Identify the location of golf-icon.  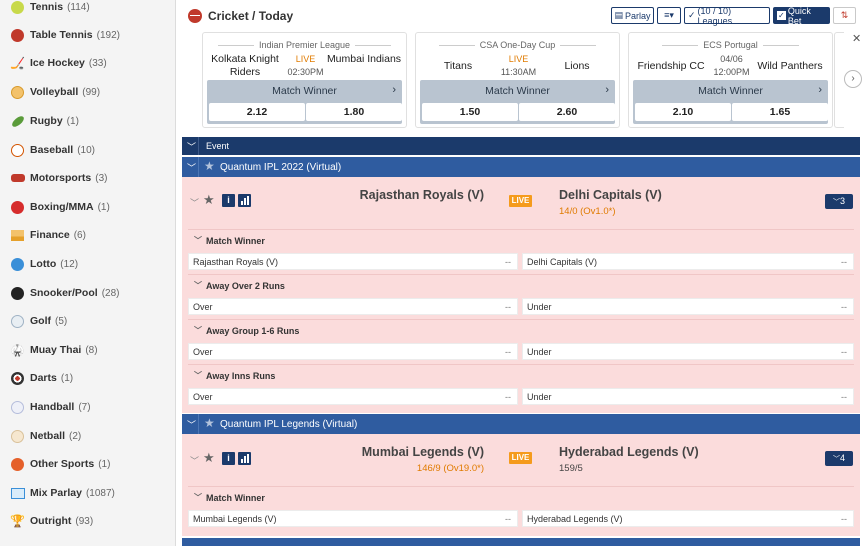
(17, 321).